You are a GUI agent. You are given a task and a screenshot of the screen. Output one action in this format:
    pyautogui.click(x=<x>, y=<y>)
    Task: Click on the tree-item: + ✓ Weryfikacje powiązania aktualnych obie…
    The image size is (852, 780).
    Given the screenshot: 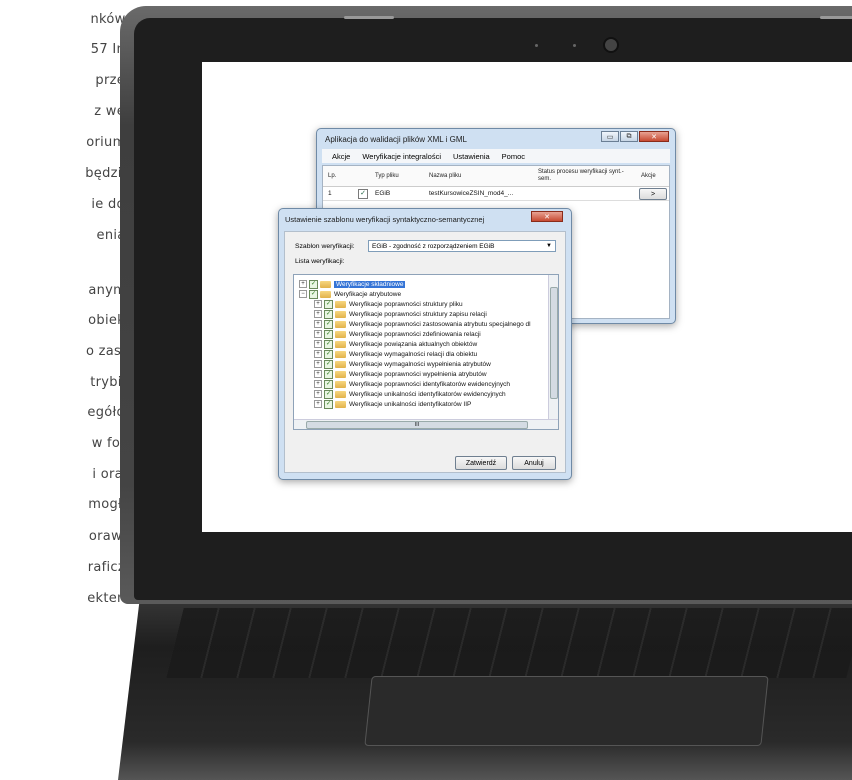 What is the action you would take?
    pyautogui.click(x=395, y=344)
    